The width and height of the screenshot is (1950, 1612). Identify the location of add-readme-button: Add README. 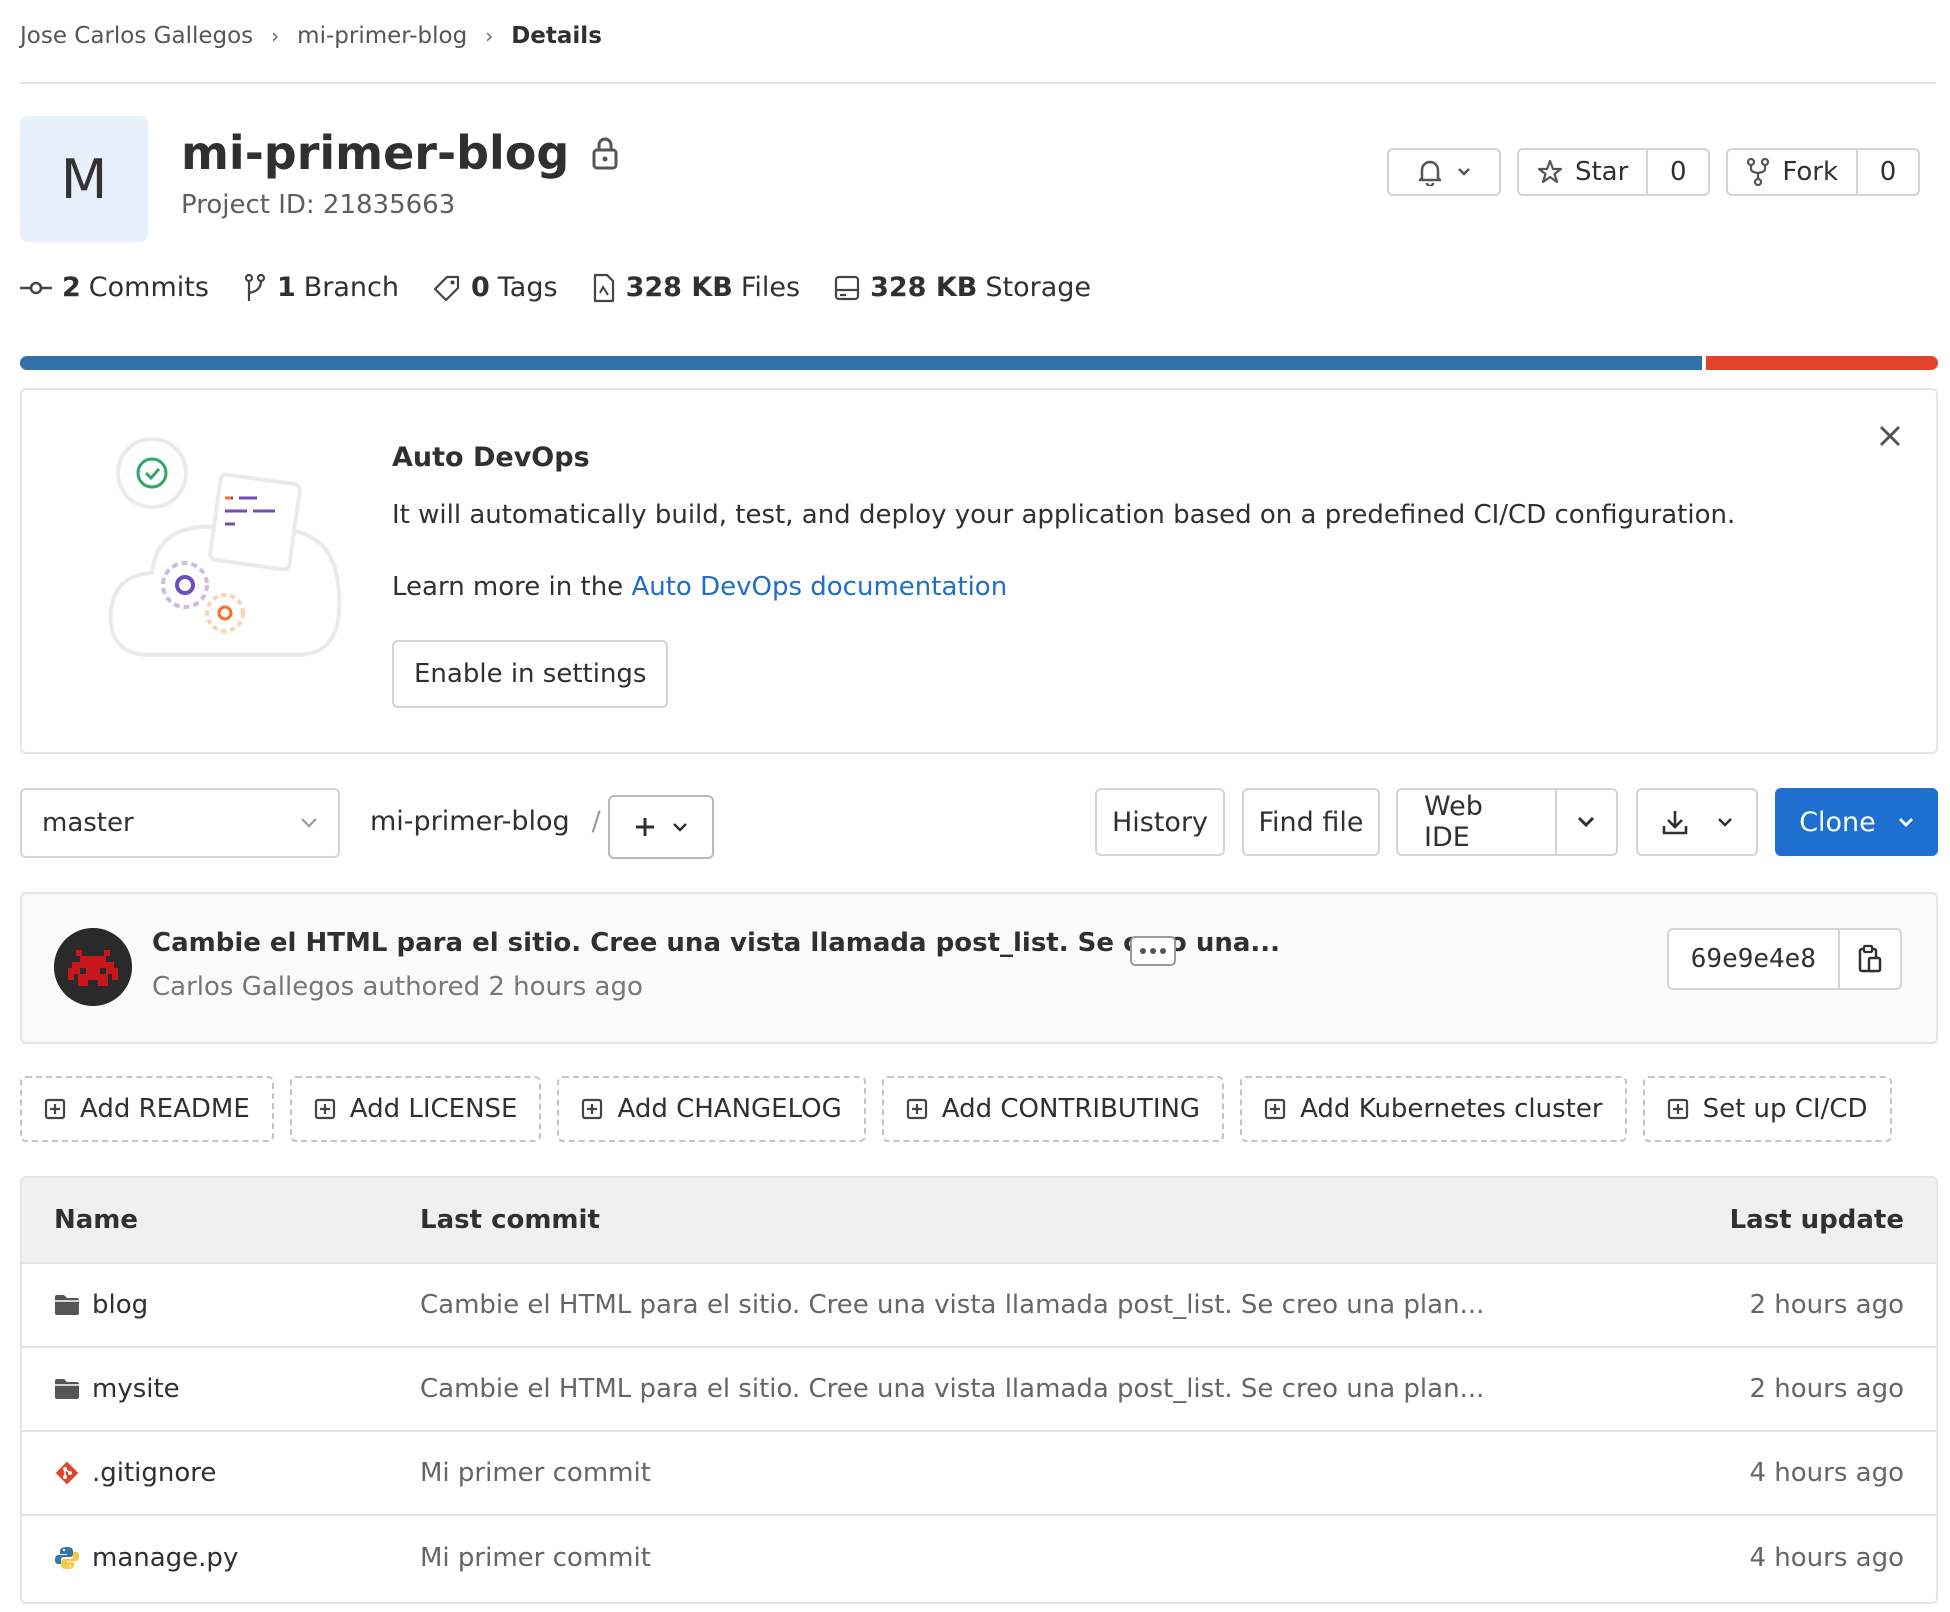
(147, 1109).